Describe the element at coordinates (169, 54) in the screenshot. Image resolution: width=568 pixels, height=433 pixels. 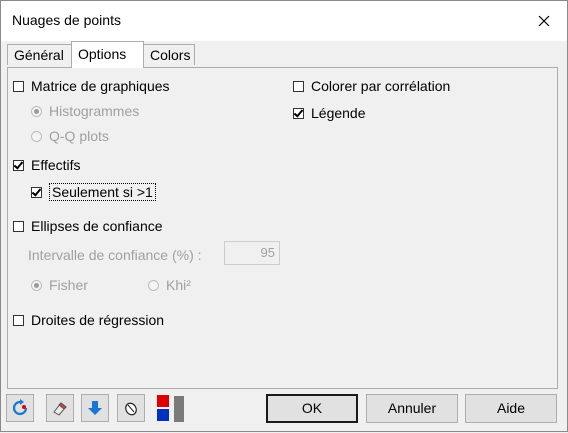
I see `tab-colors: Colors` at that location.